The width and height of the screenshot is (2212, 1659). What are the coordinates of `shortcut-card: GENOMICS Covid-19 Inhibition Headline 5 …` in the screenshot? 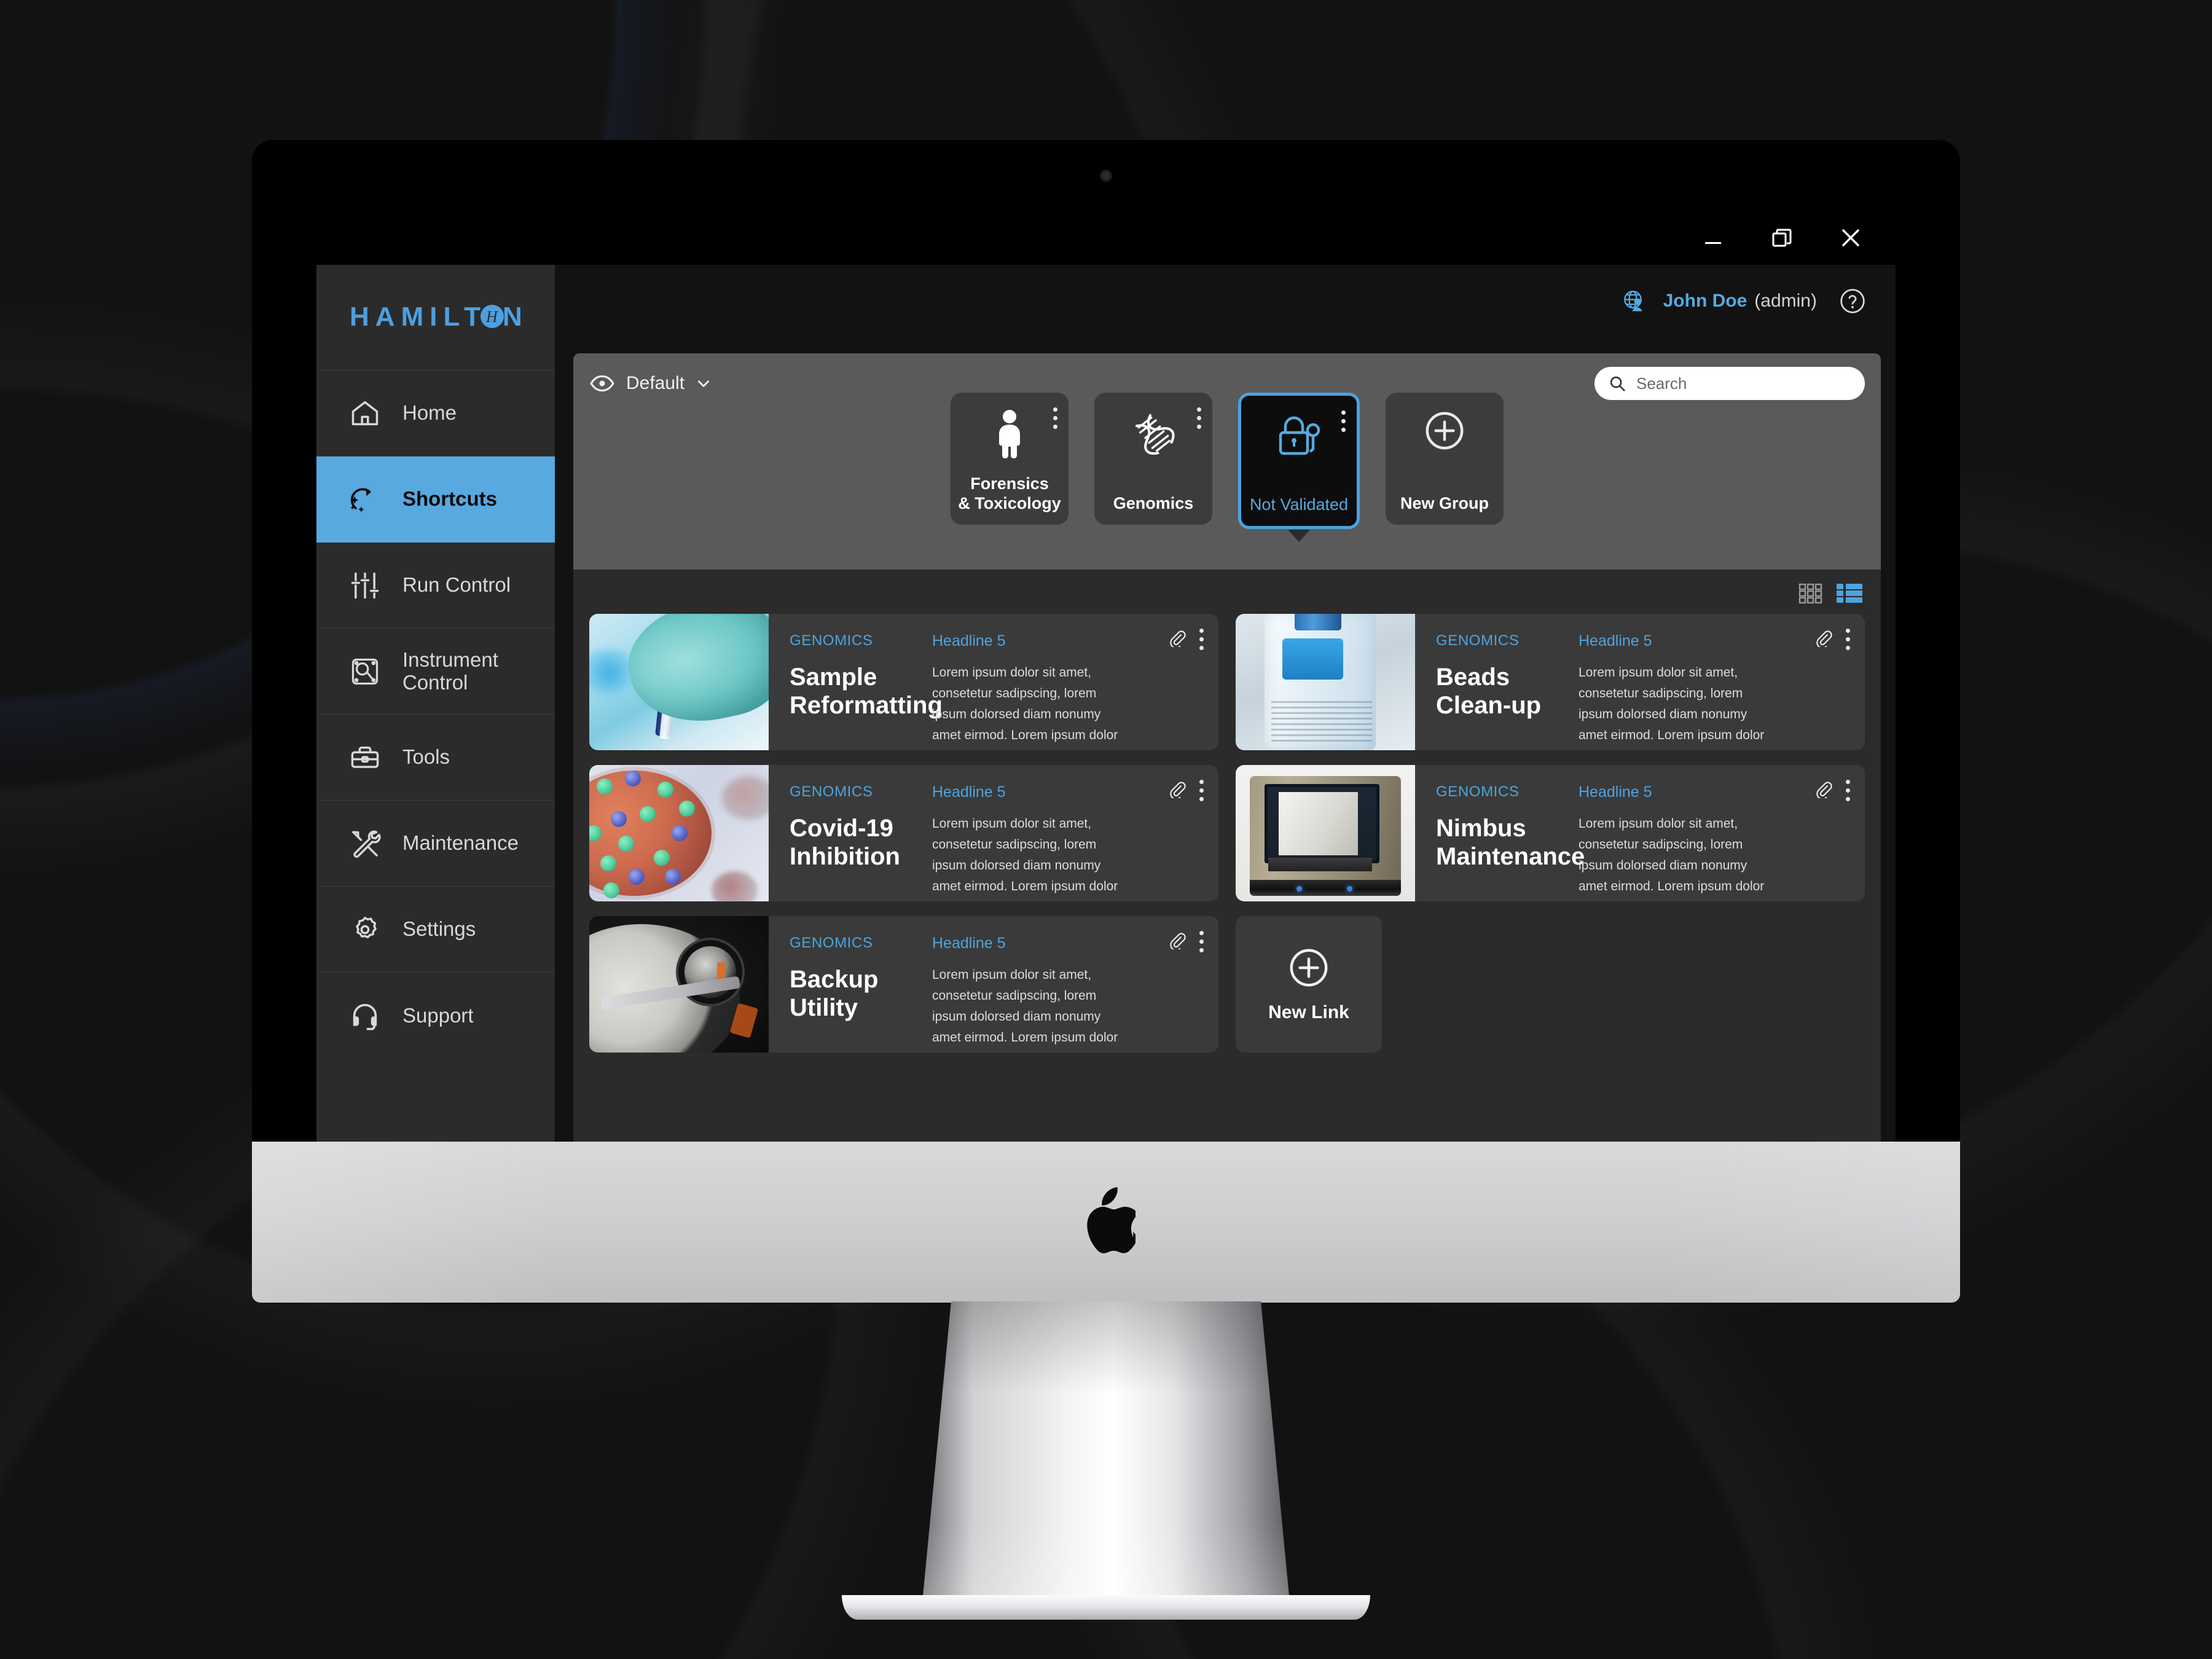 It's located at (903, 833).